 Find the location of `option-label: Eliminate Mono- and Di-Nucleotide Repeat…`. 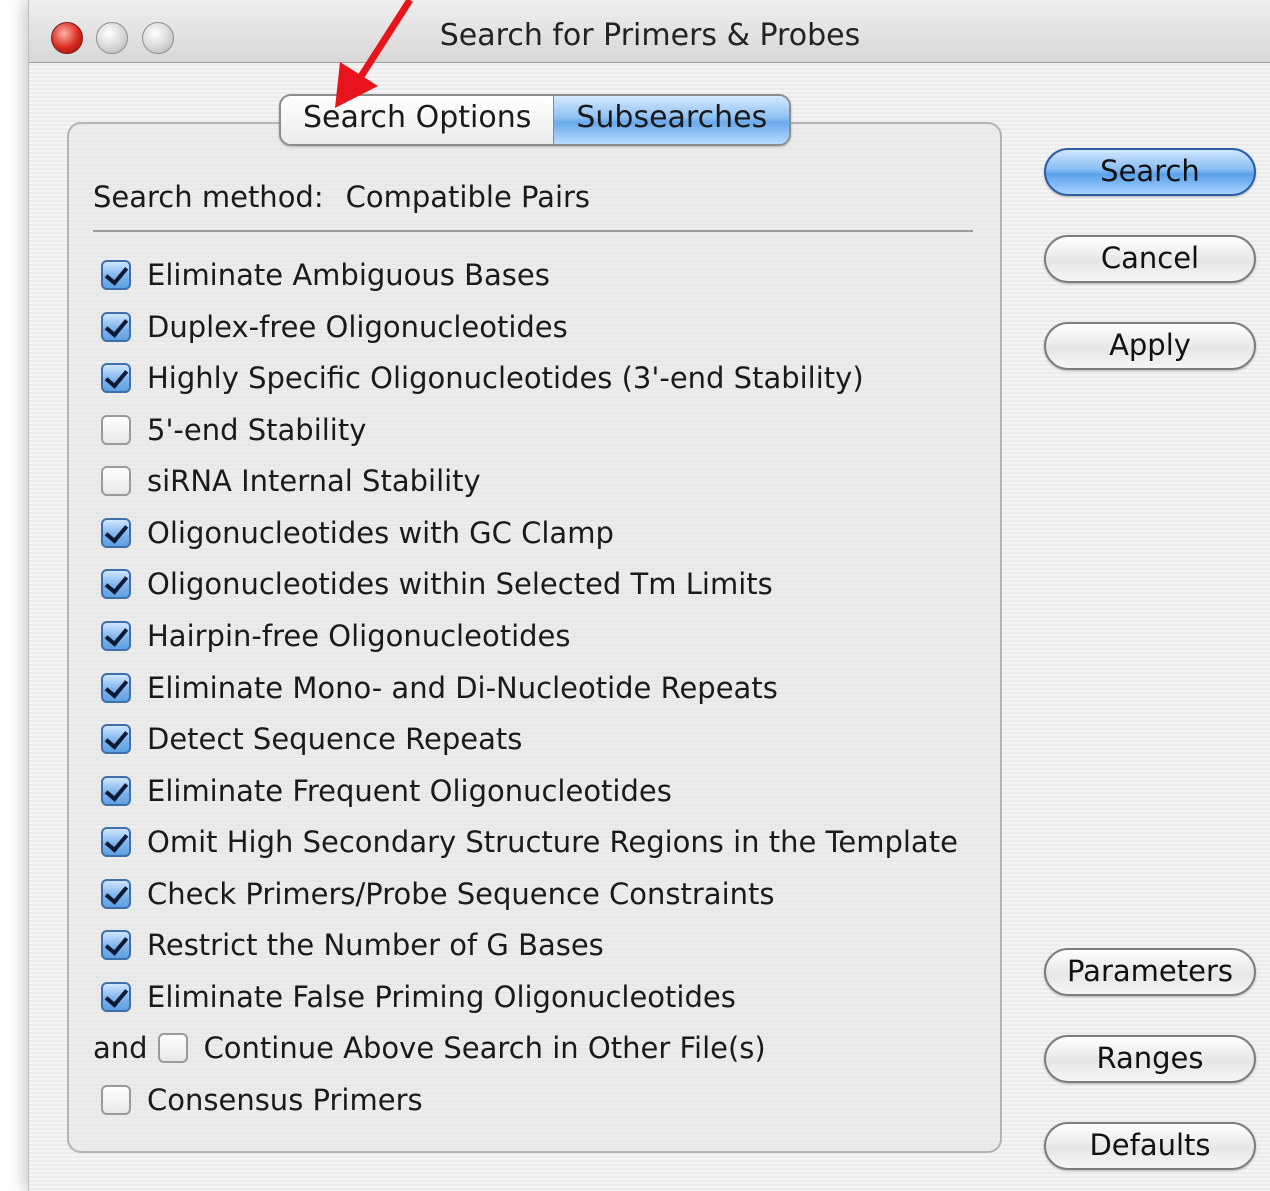

option-label: Eliminate Mono- and Di-Nucleotide Repeat… is located at coordinates (462, 688).